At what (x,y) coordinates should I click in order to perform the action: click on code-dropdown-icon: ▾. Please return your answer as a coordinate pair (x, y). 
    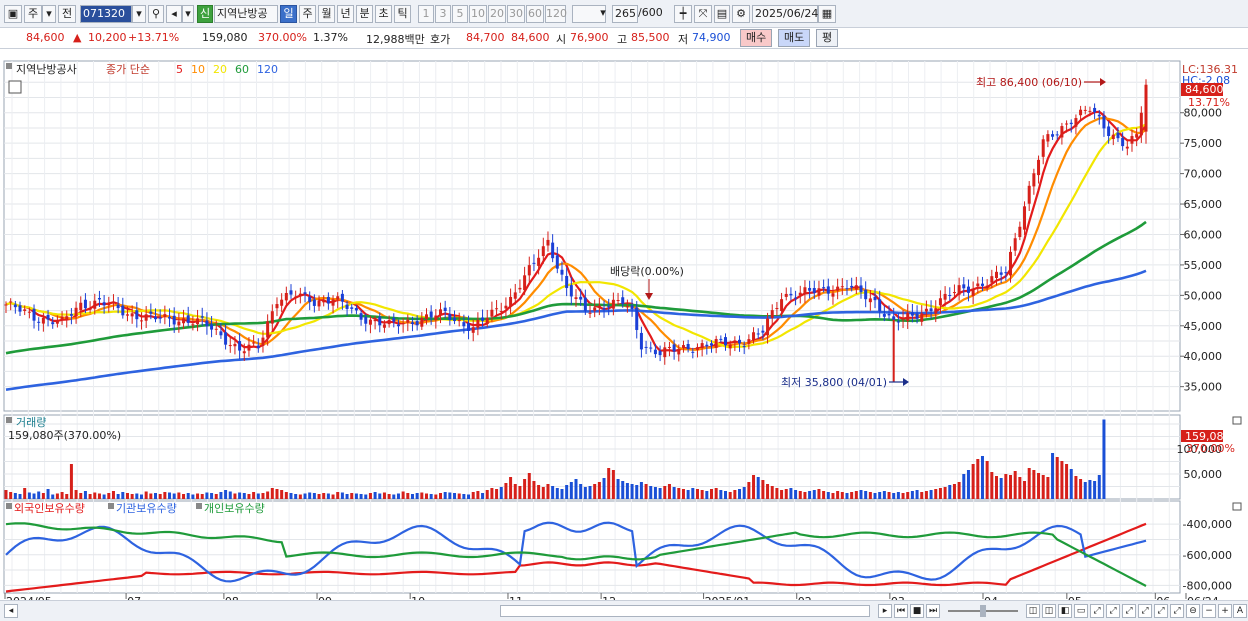
    Looking at the image, I should click on (139, 14).